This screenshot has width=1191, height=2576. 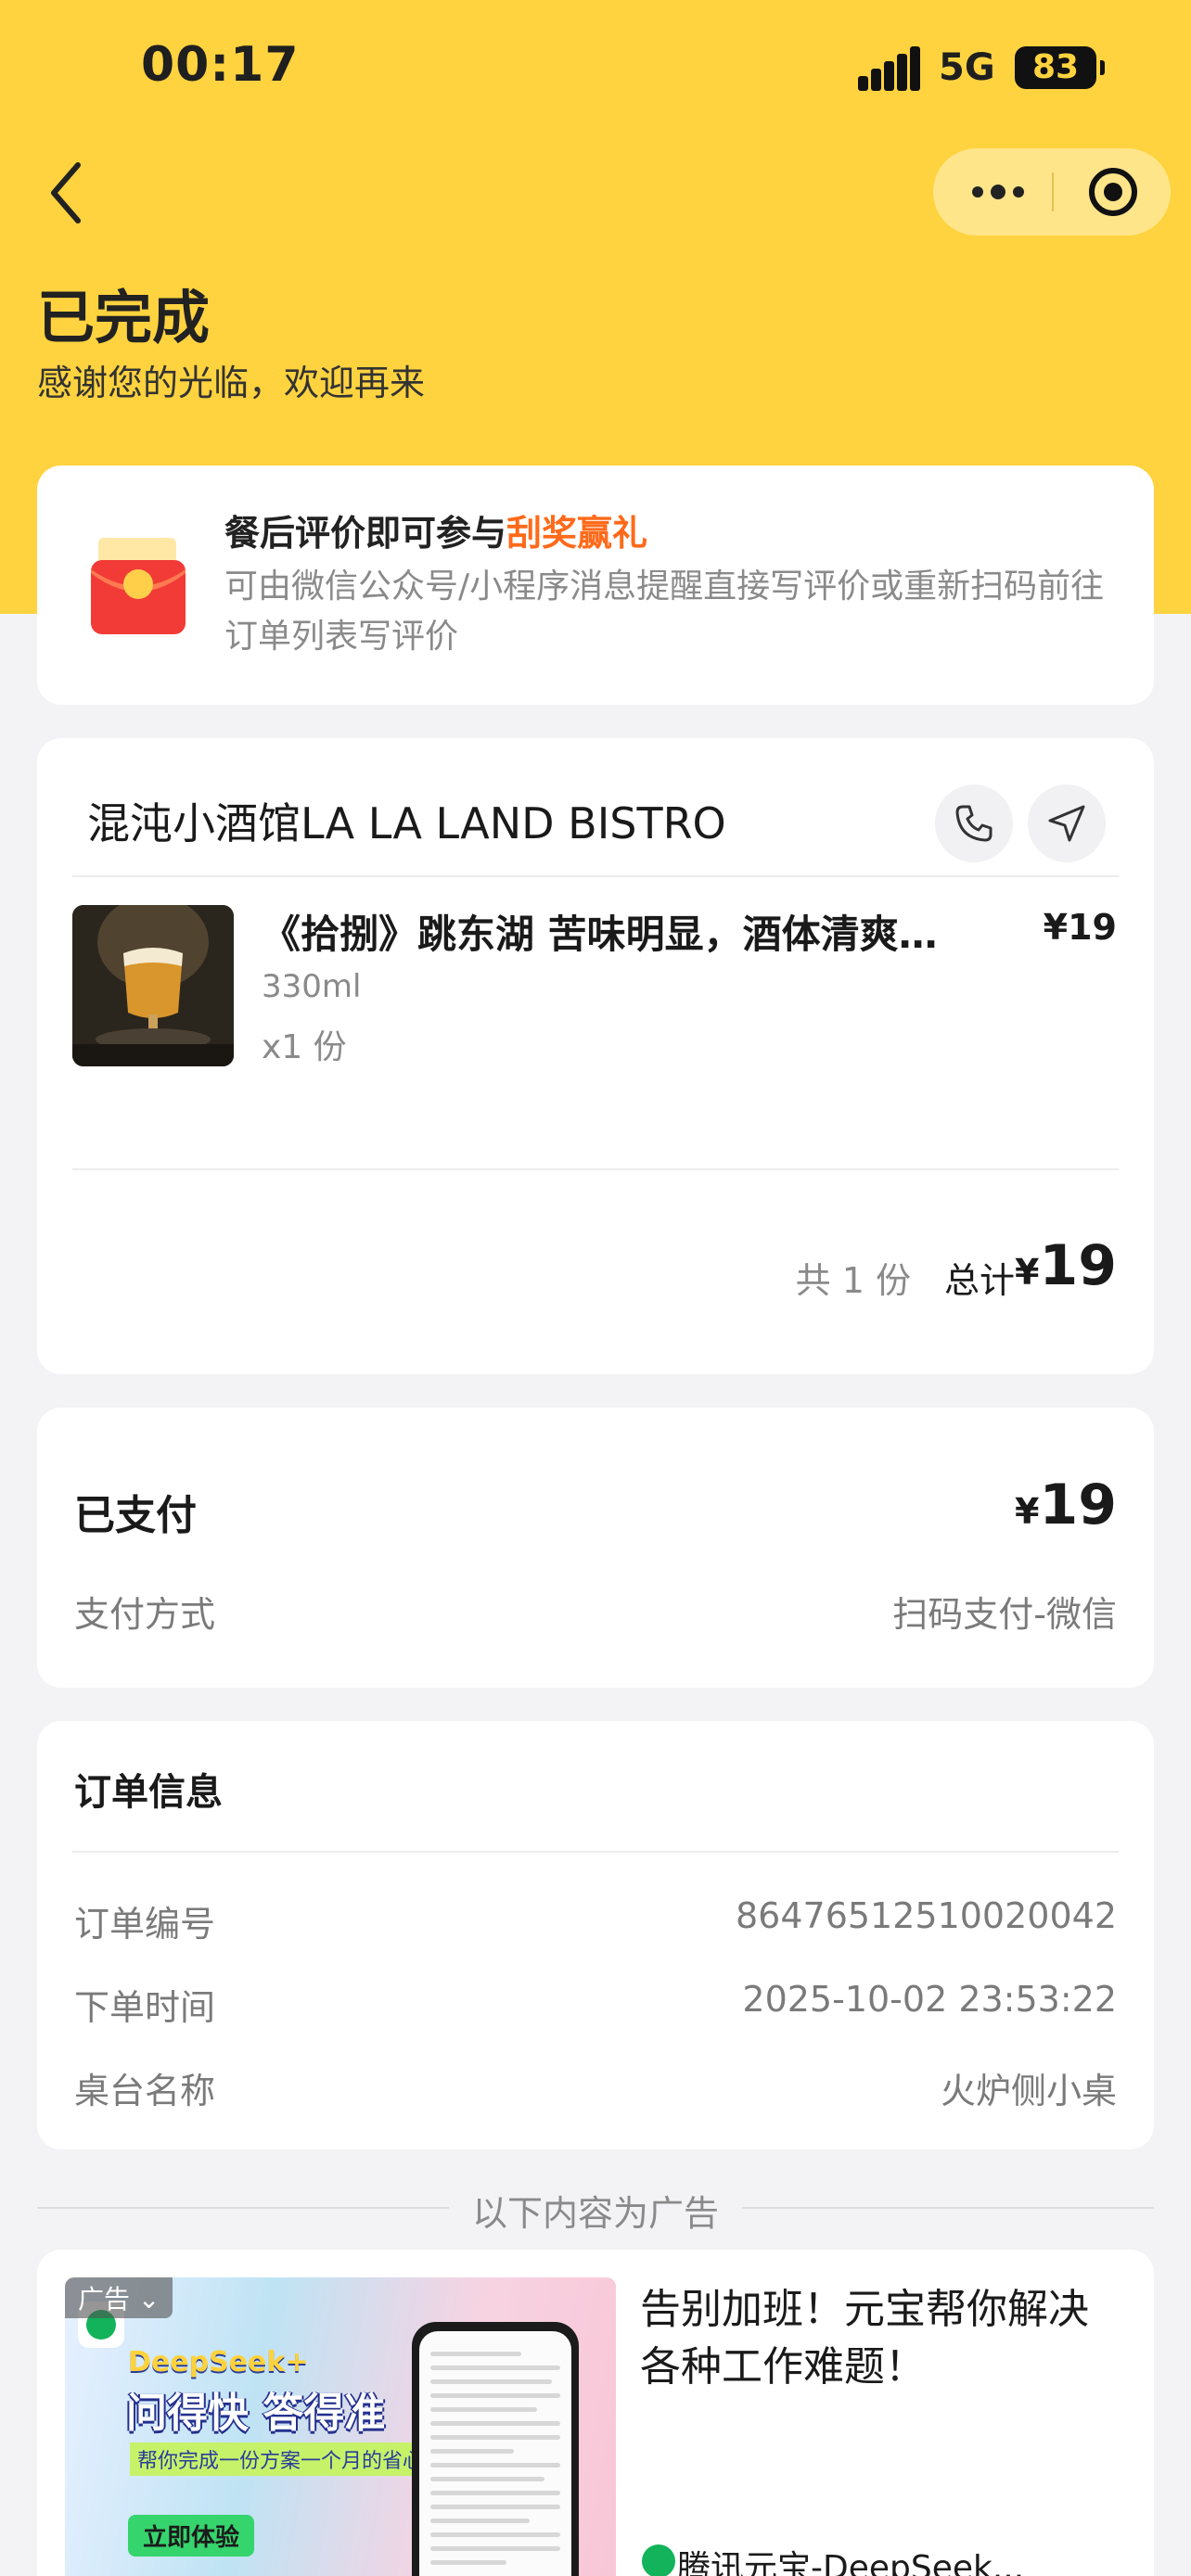 I want to click on ad-badge: 广告 ⌄, so click(x=119, y=2298).